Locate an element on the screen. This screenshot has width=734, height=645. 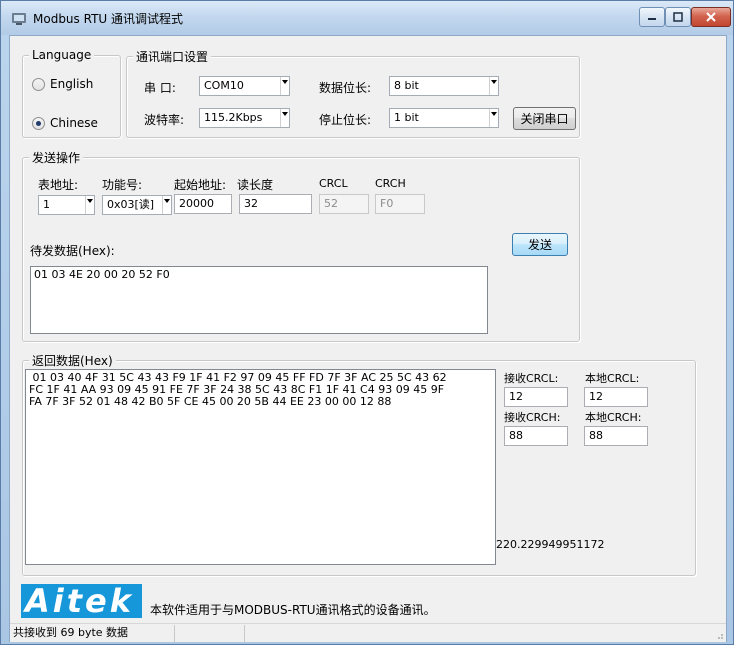
maximize-button is located at coordinates (678, 17).